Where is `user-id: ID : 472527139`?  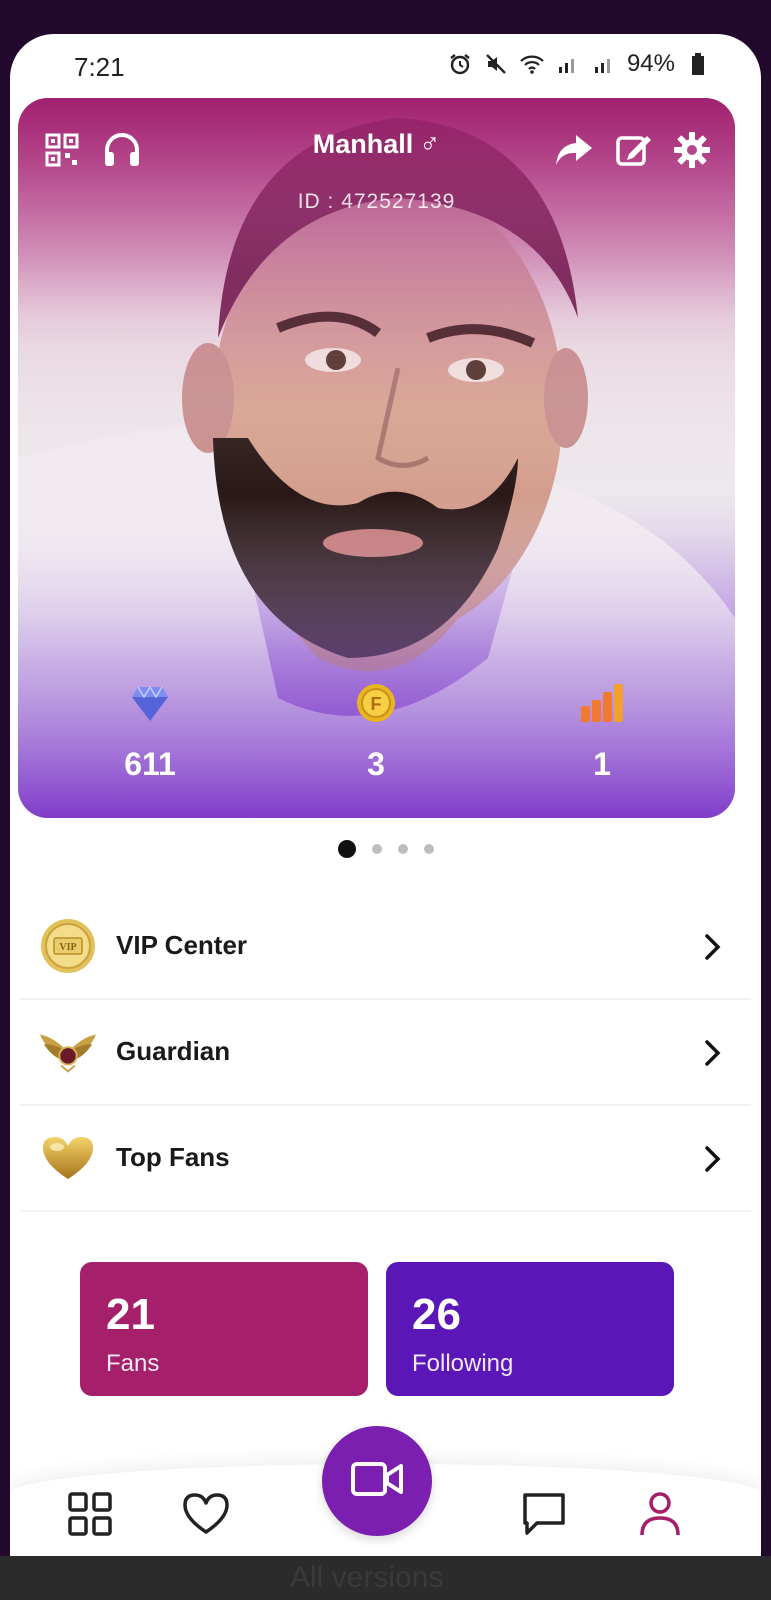 user-id: ID : 472527139 is located at coordinates (376, 201).